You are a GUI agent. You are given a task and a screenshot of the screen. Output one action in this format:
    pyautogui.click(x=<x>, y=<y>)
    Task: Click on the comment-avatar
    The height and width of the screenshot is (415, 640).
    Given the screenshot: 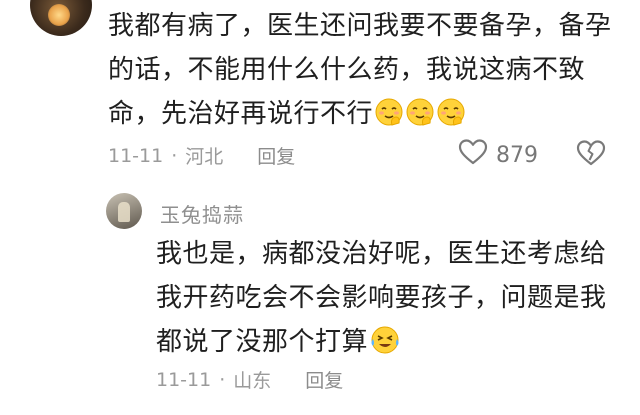 What is the action you would take?
    pyautogui.click(x=61, y=18)
    